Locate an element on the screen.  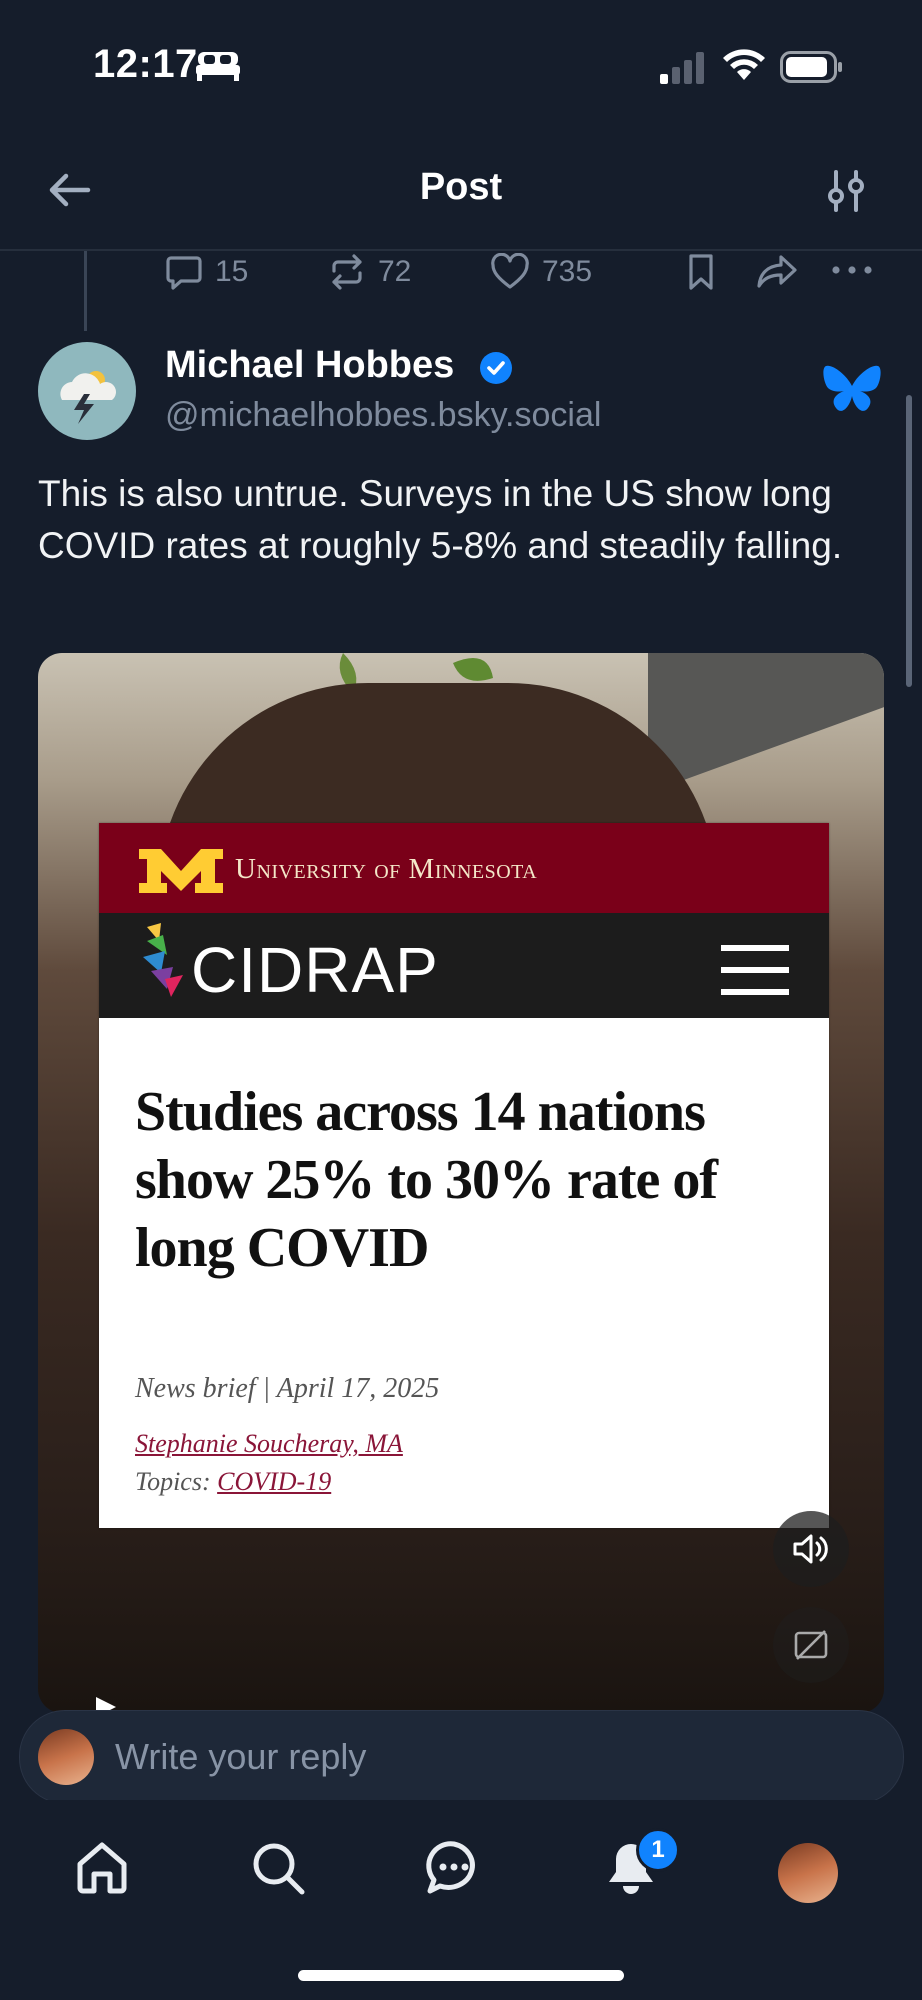
repost-icon is located at coordinates (347, 272).